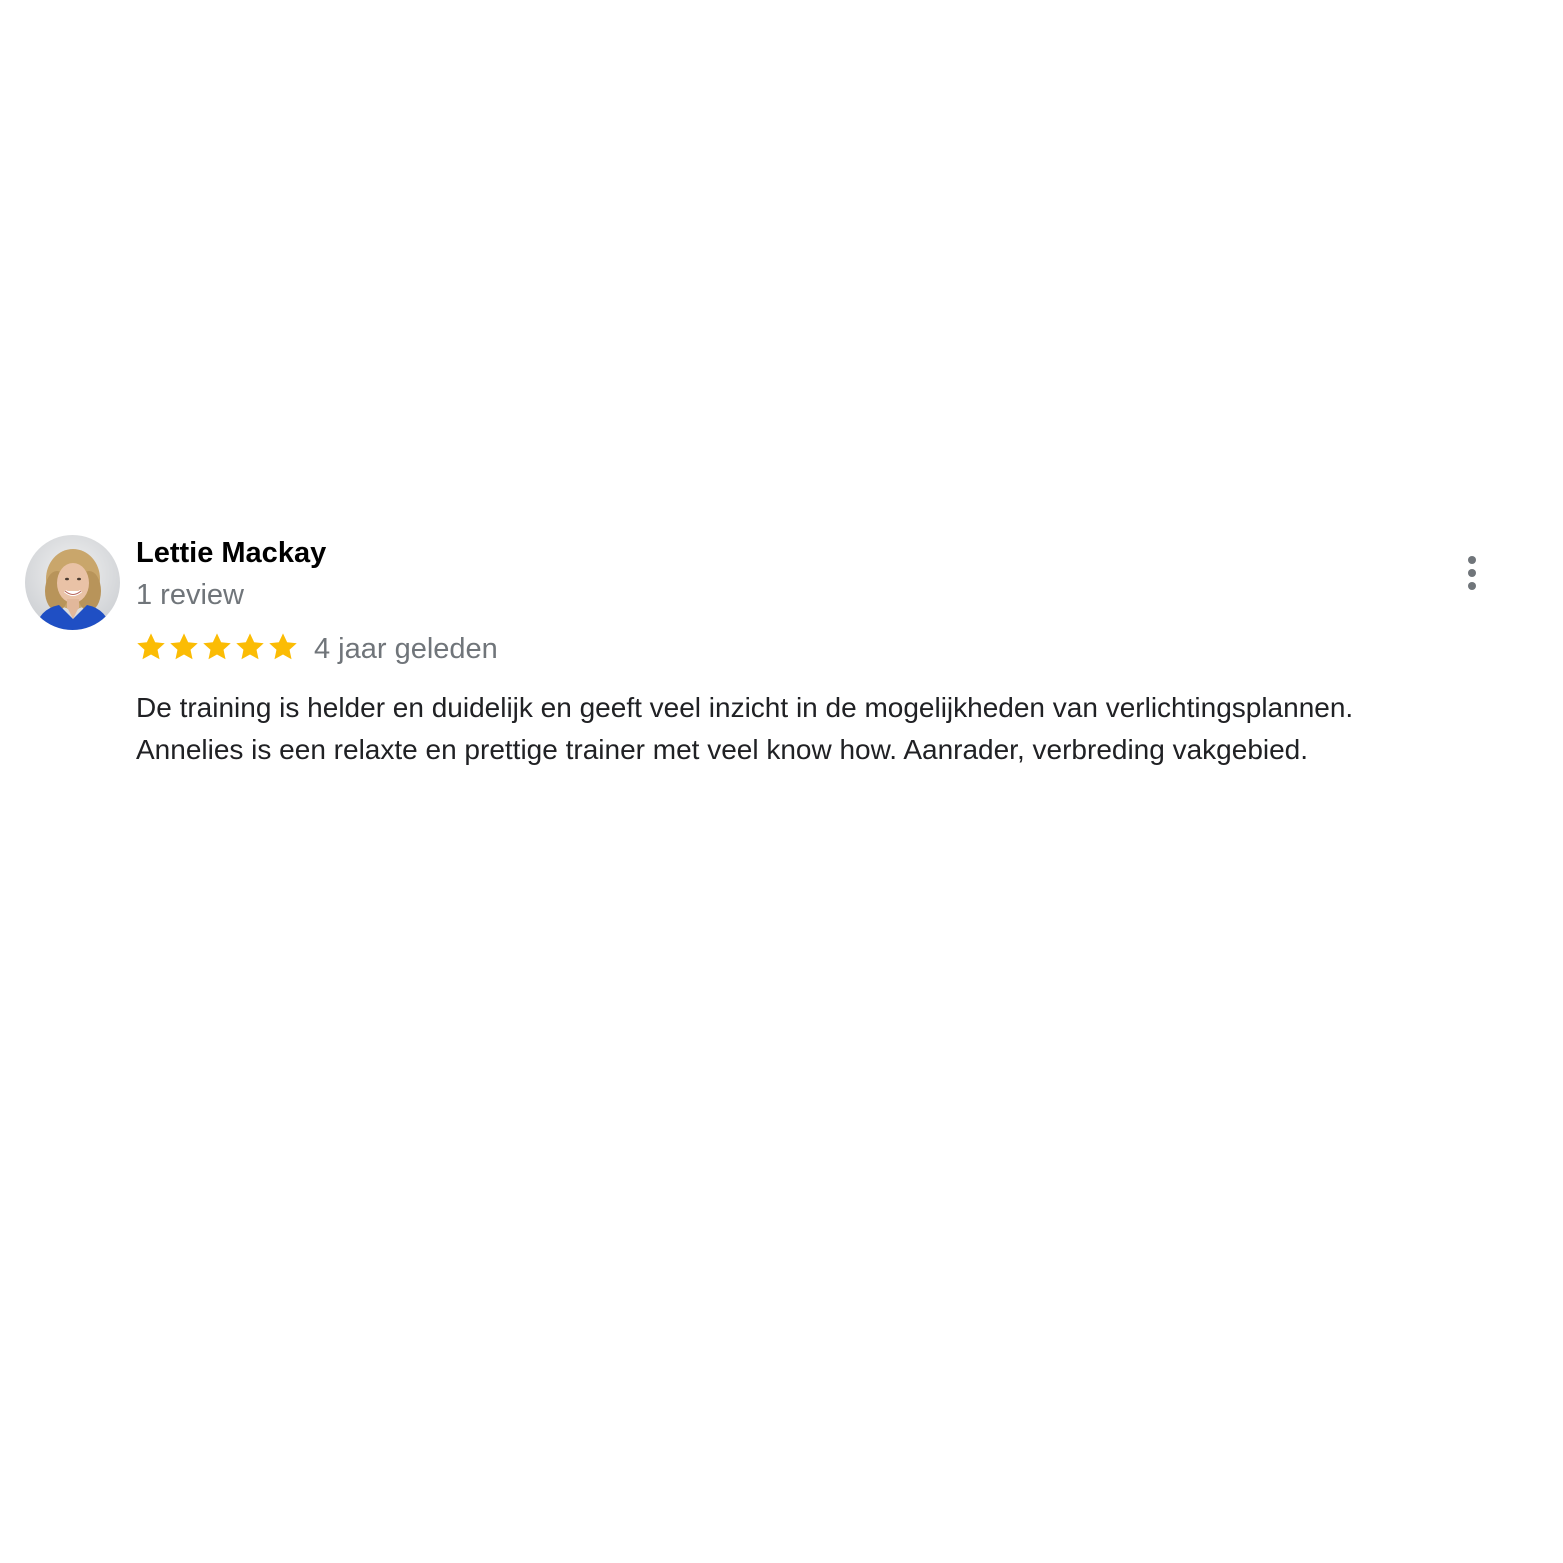 This screenshot has width=1563, height=1563. I want to click on more-options-button, so click(1472, 573).